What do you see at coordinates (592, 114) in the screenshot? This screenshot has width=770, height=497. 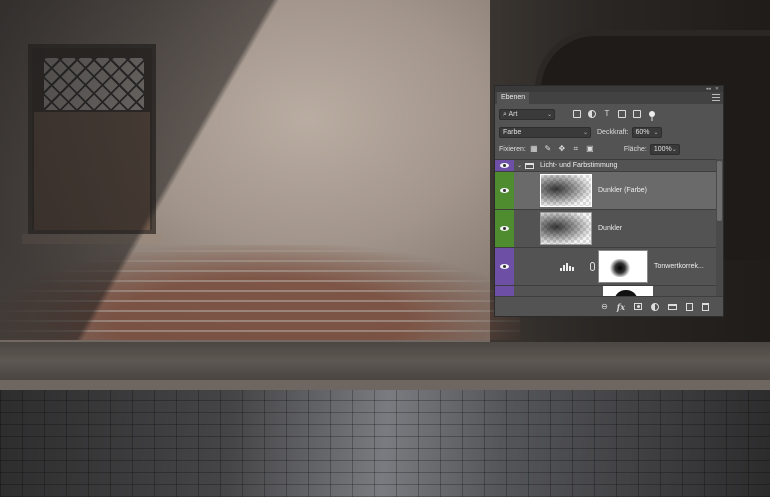 I see `adjustment-filter-icon` at bounding box center [592, 114].